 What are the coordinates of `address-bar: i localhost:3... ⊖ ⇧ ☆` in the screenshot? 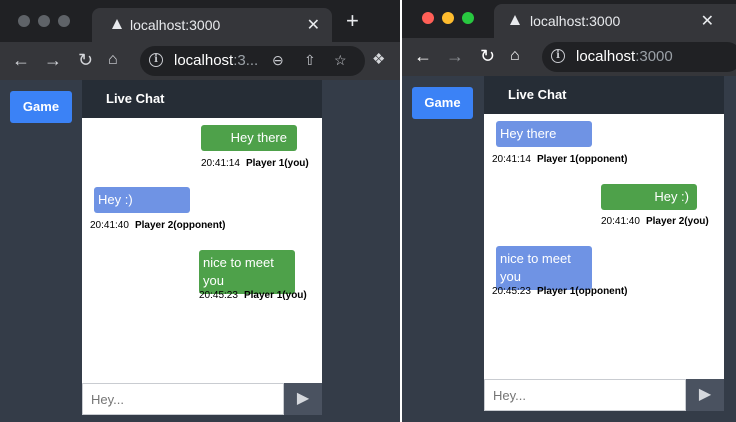 It's located at (252, 61).